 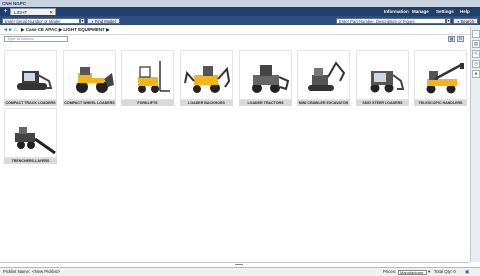 I want to click on category-label: TRENCHERS-LAYERS, so click(x=30, y=161).